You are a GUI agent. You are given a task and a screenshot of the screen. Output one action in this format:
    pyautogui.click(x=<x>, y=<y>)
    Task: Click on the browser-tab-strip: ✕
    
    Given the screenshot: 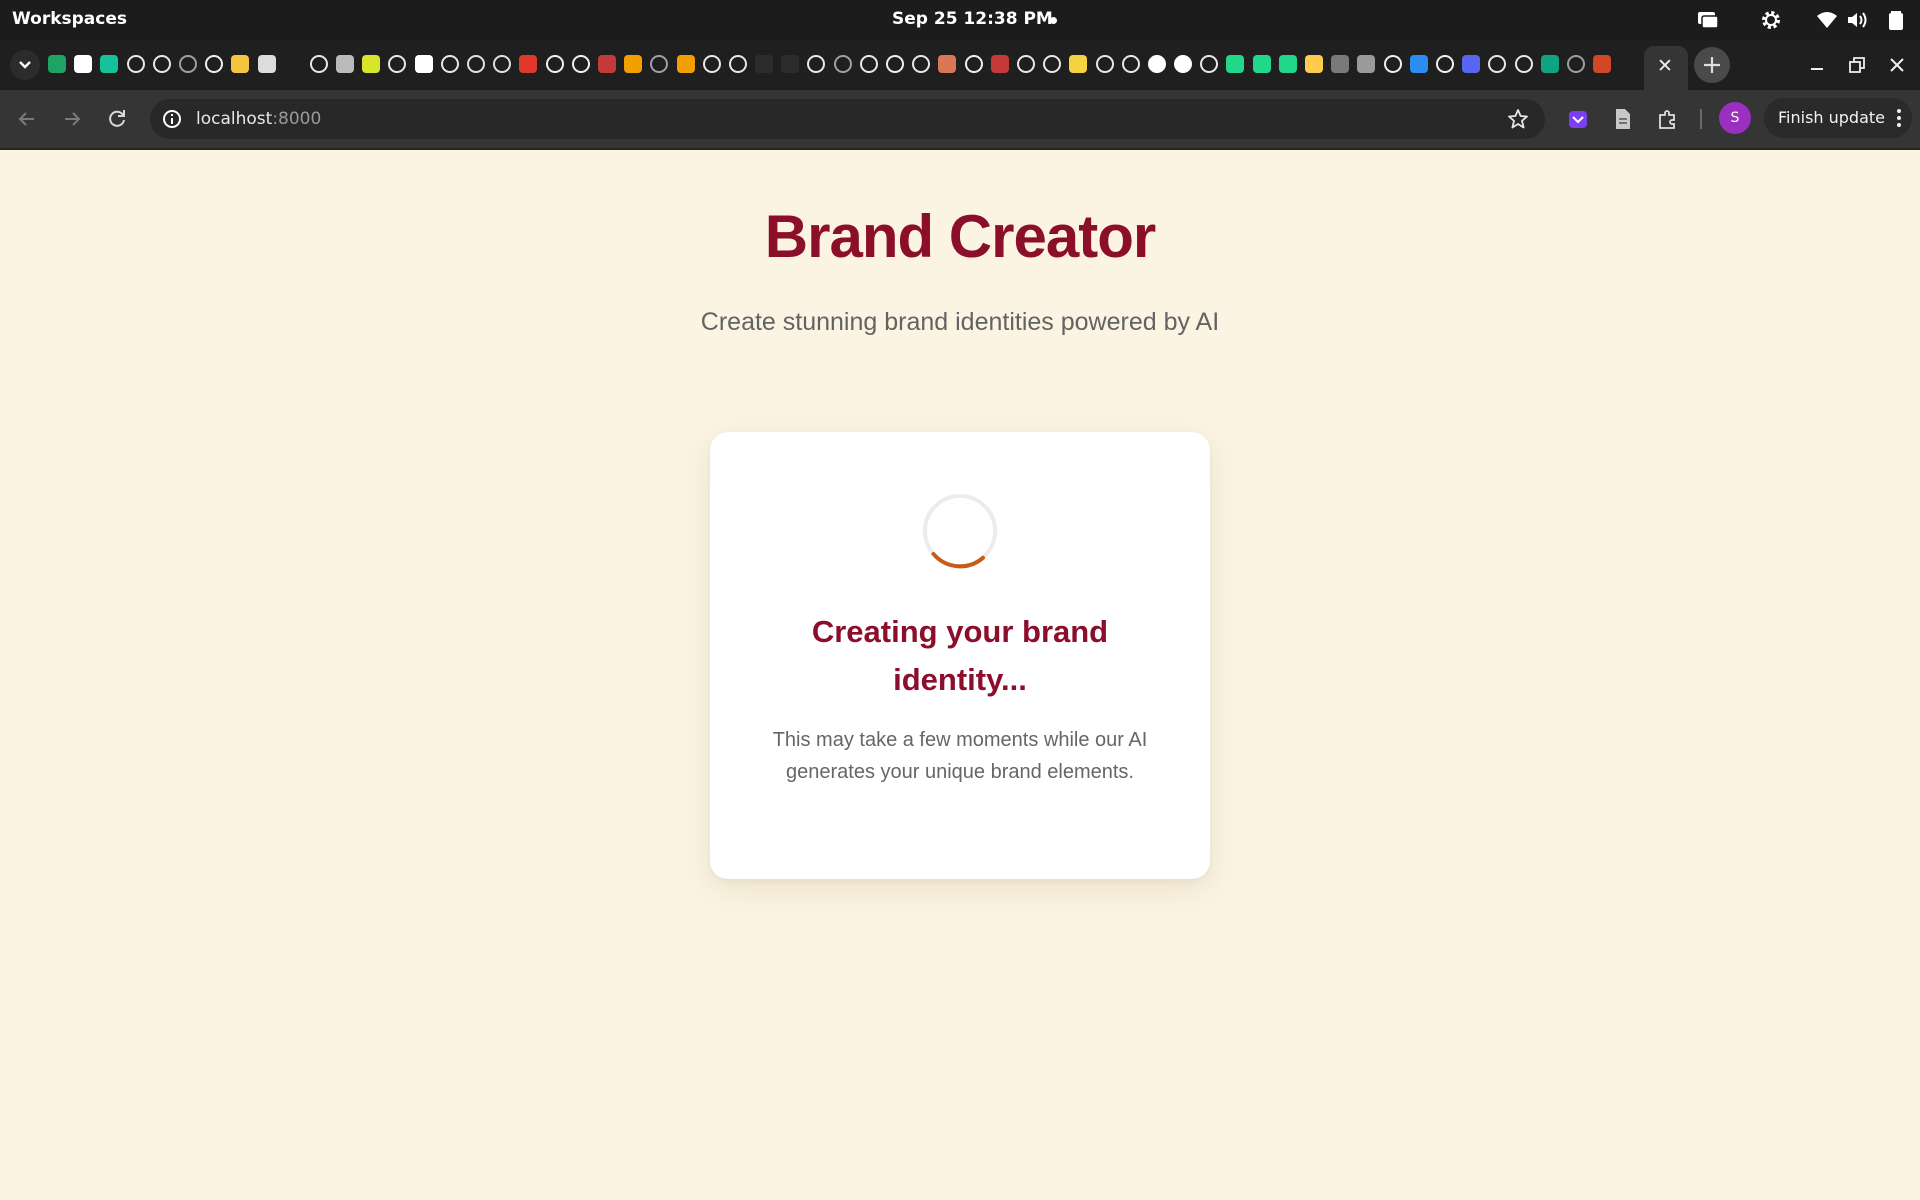 What is the action you would take?
    pyautogui.click(x=960, y=65)
    